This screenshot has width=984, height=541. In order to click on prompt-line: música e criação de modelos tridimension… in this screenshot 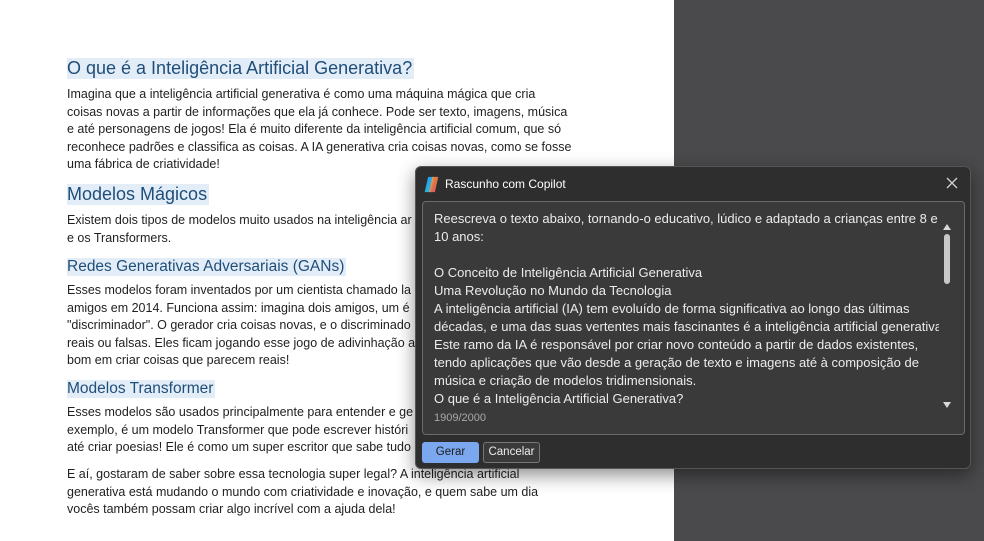, I will do `click(565, 380)`.